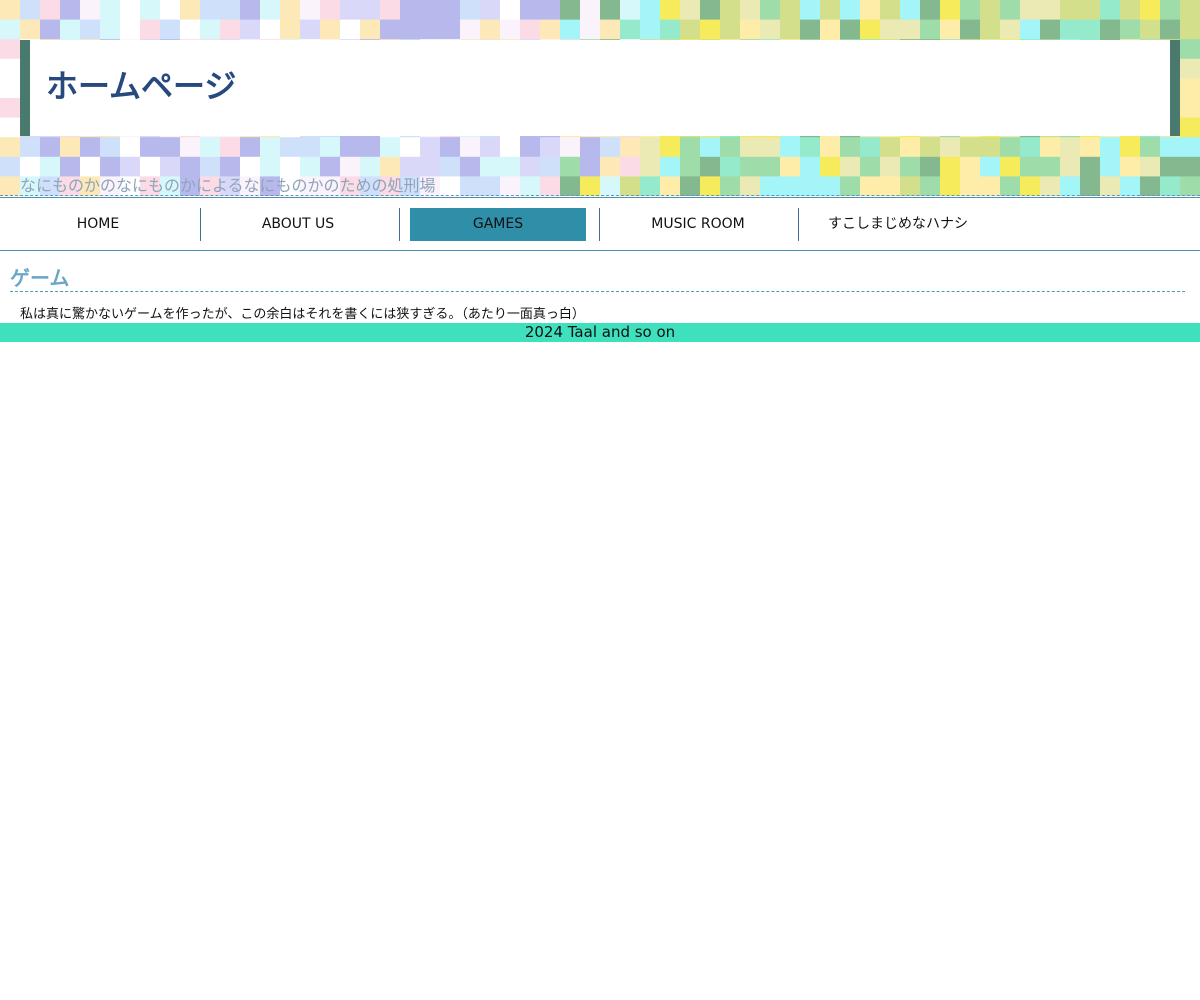 The width and height of the screenshot is (1200, 1000). Describe the element at coordinates (600, 88) in the screenshot. I see `title-box: ホームページ` at that location.